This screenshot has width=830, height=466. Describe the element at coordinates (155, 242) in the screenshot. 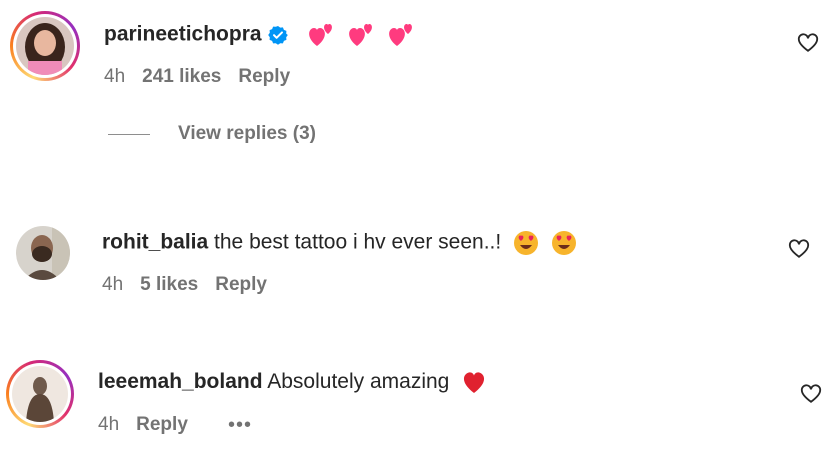

I see `username: rohit_balia` at that location.